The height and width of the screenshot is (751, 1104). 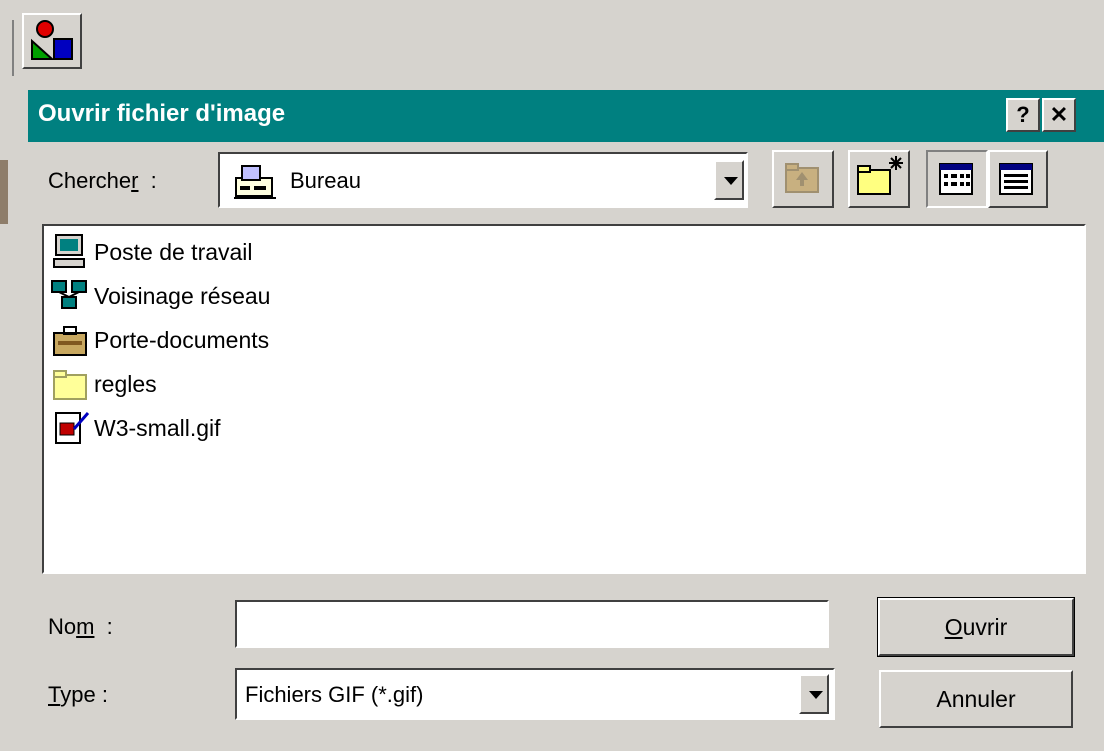 What do you see at coordinates (70, 252) in the screenshot?
I see `computer-icon` at bounding box center [70, 252].